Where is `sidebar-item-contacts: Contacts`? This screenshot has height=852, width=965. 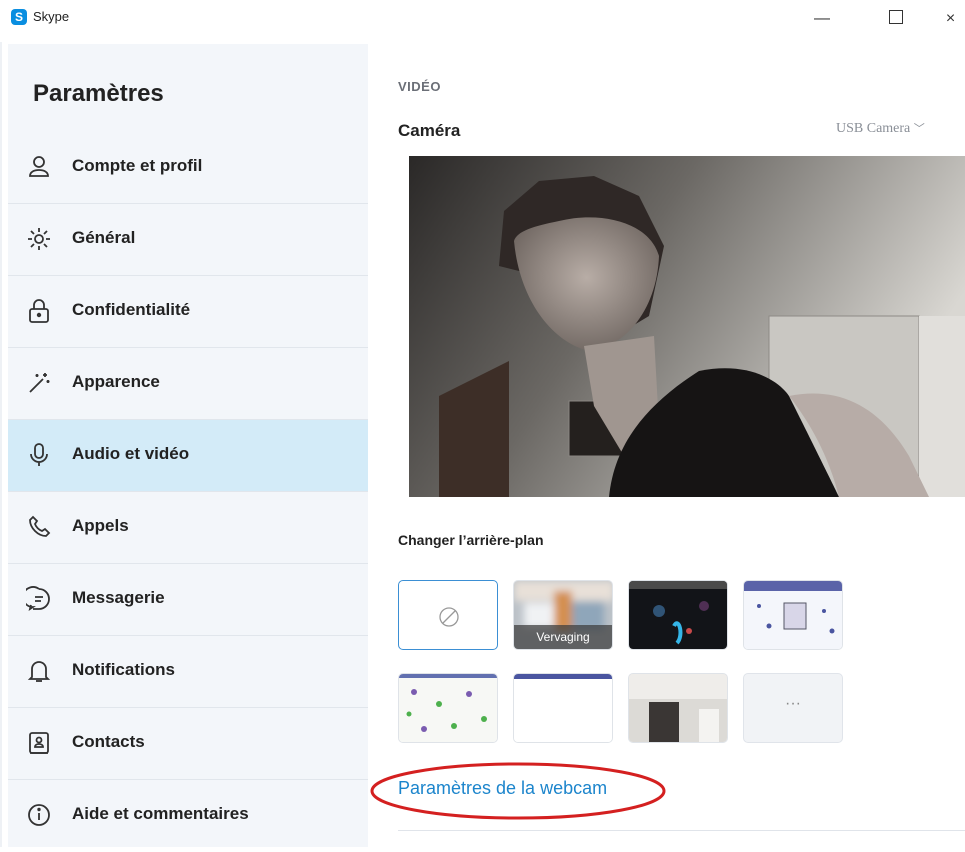 sidebar-item-contacts: Contacts is located at coordinates (188, 744).